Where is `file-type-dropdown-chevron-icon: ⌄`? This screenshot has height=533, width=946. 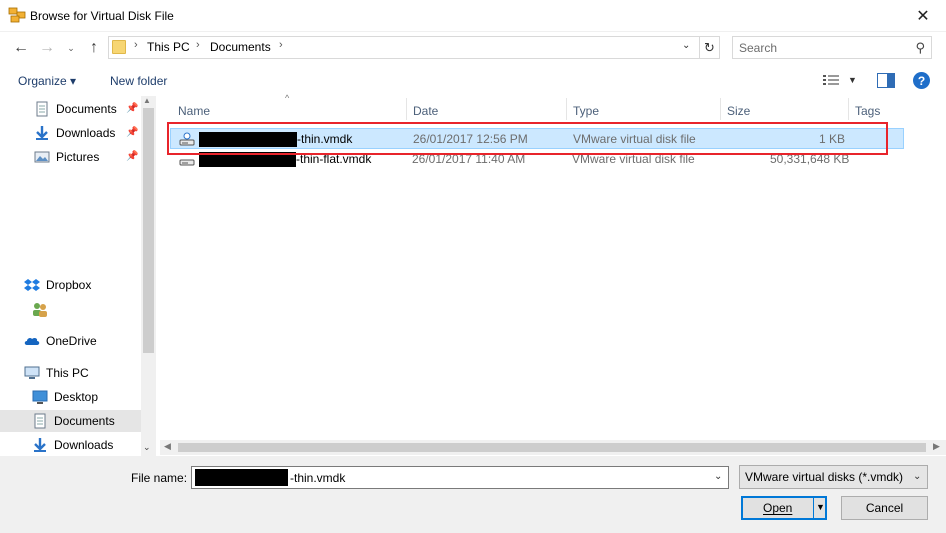
file-type-dropdown-chevron-icon: ⌄ is located at coordinates (917, 476).